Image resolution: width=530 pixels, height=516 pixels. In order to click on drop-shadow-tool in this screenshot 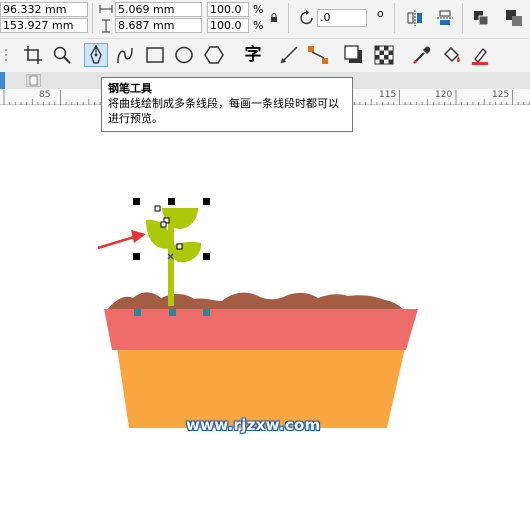, I will do `click(354, 55)`.